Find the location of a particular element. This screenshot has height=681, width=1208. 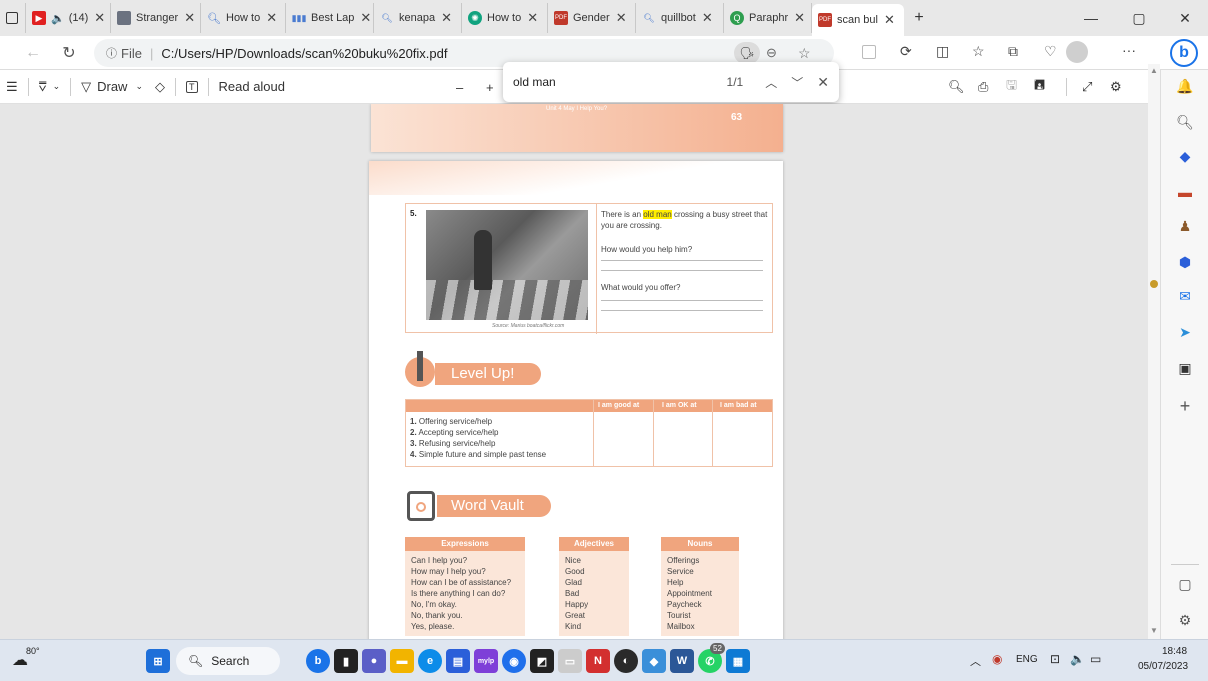

send-icon: ➤ is located at coordinates (1185, 332).